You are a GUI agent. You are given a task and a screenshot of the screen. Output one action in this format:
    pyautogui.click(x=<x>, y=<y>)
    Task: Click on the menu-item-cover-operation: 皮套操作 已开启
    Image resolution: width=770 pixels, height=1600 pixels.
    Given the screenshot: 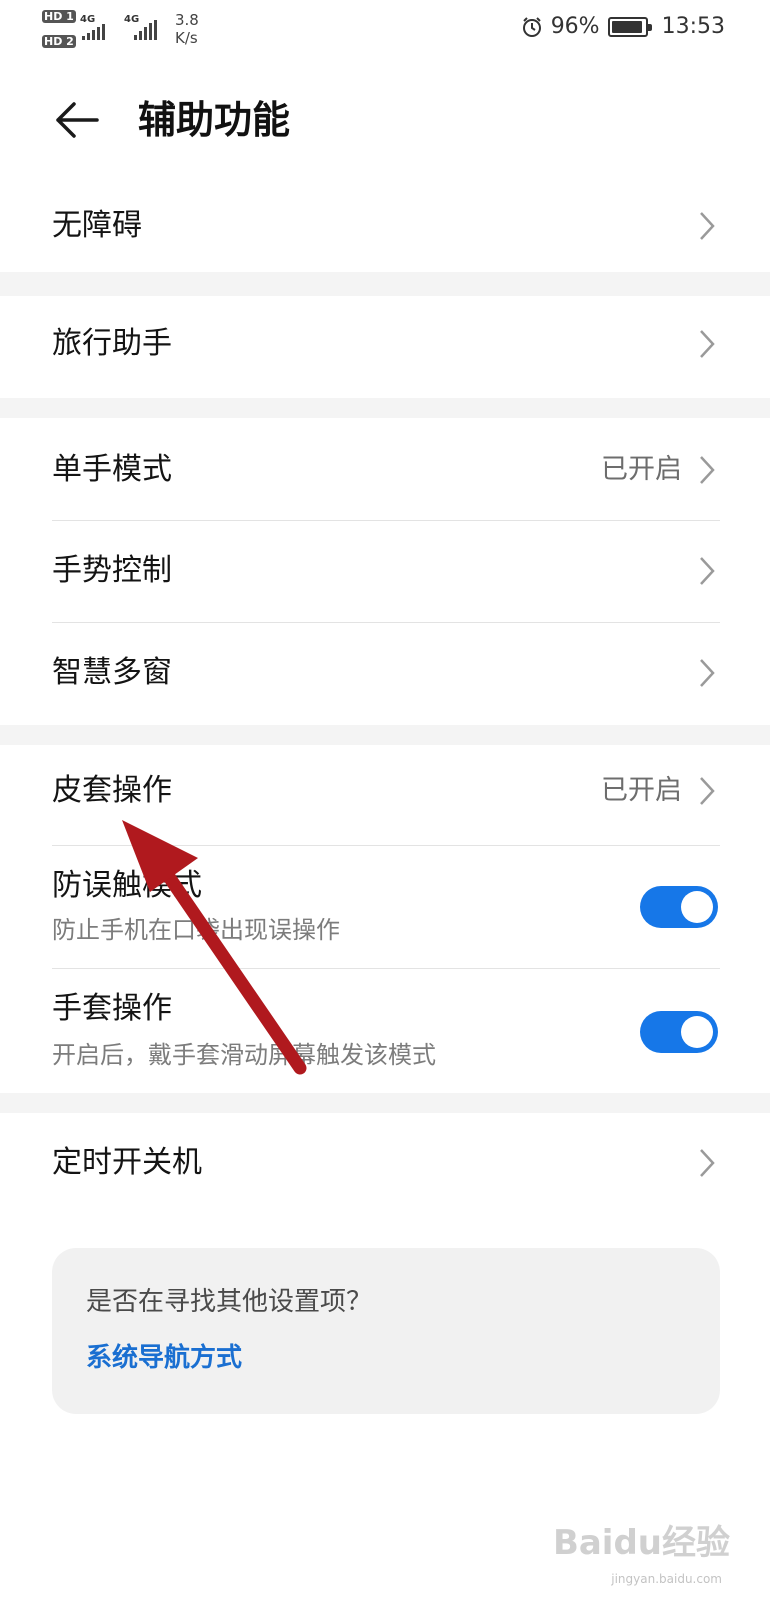 What is the action you would take?
    pyautogui.click(x=385, y=795)
    